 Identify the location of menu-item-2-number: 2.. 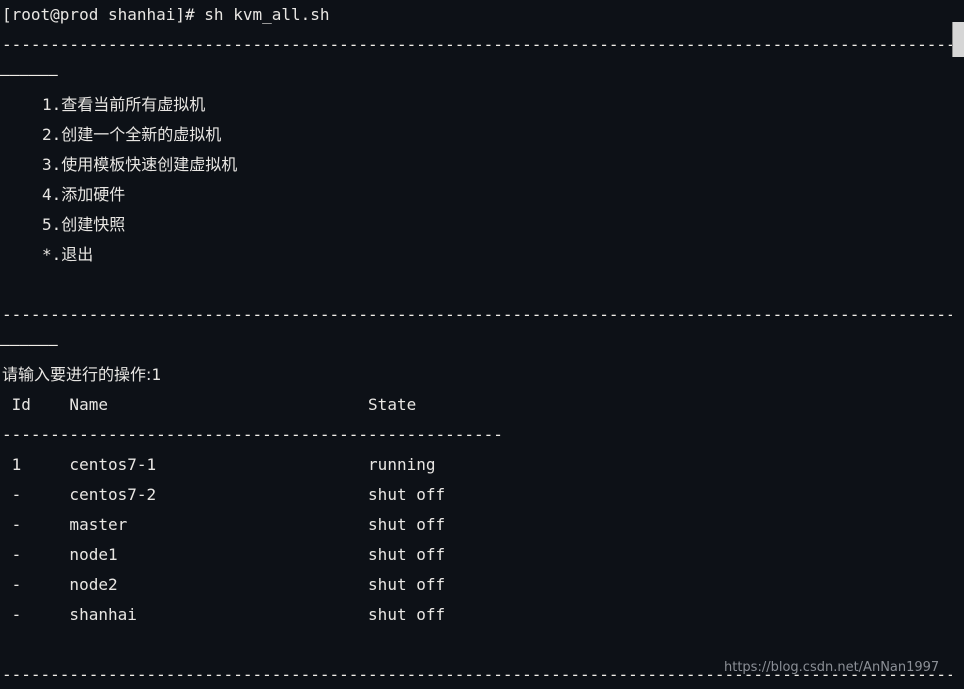
(52, 134).